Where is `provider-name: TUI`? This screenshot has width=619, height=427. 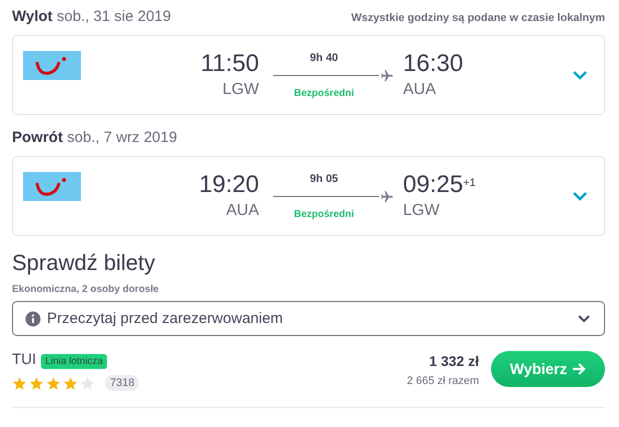 provider-name: TUI is located at coordinates (24, 359).